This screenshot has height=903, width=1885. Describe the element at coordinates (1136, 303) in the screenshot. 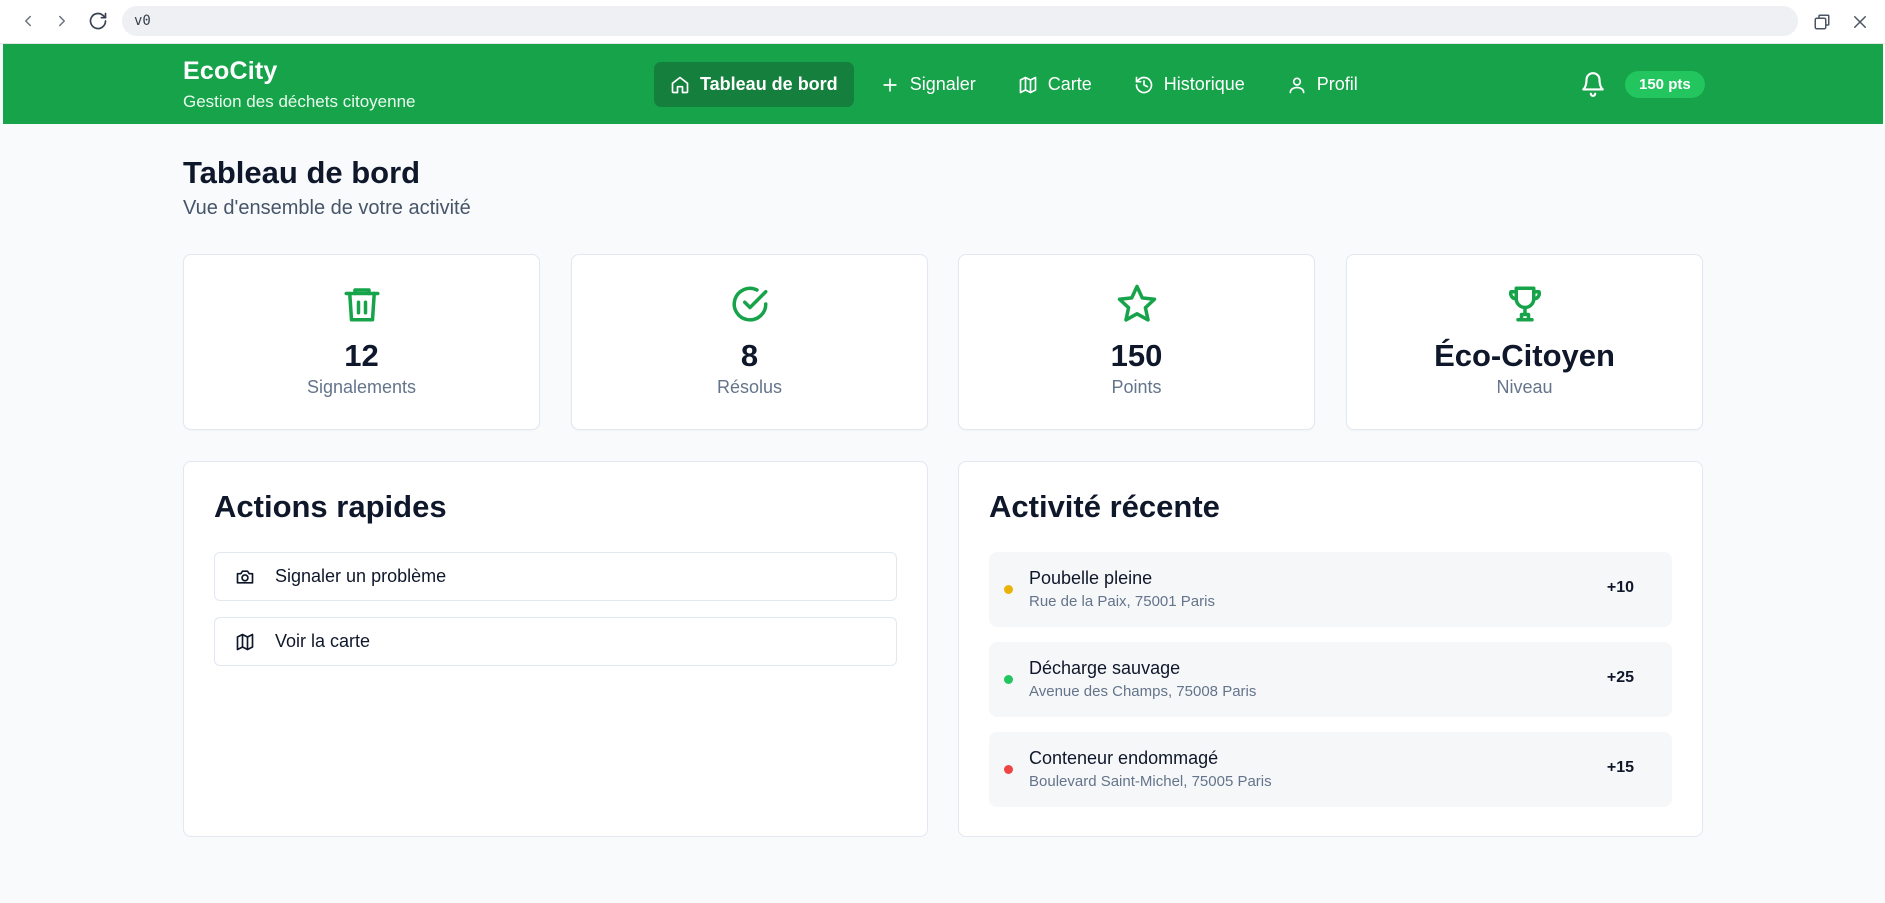

I see `star-icon` at that location.